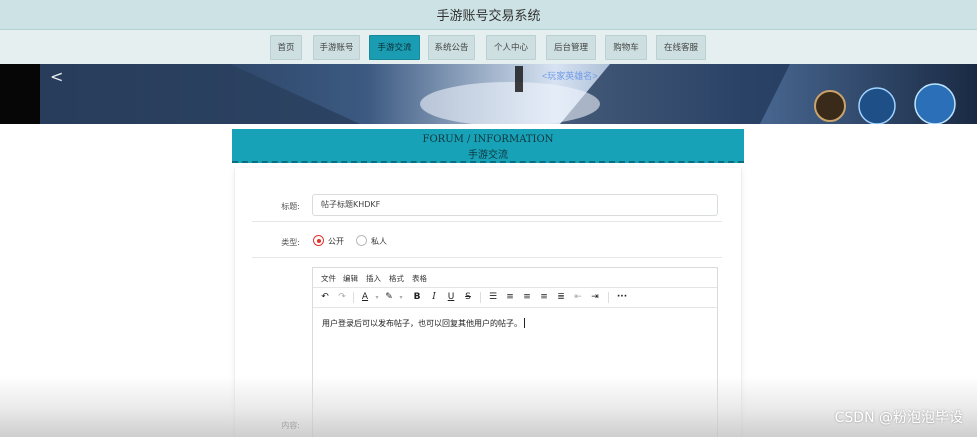  I want to click on font-color-icon: A, so click(365, 297).